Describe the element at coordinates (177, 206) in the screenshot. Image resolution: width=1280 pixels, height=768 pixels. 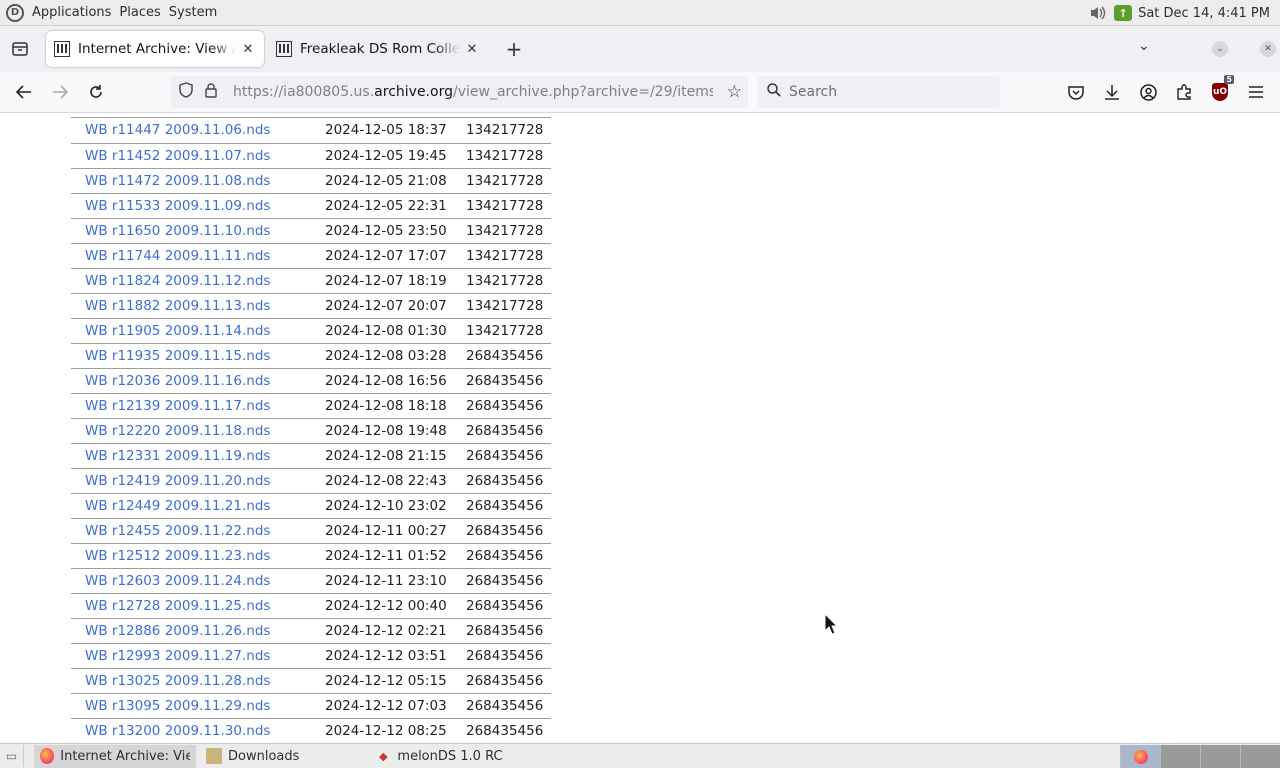
I see `file-link: WB r11533 2009.11.09.nds` at that location.